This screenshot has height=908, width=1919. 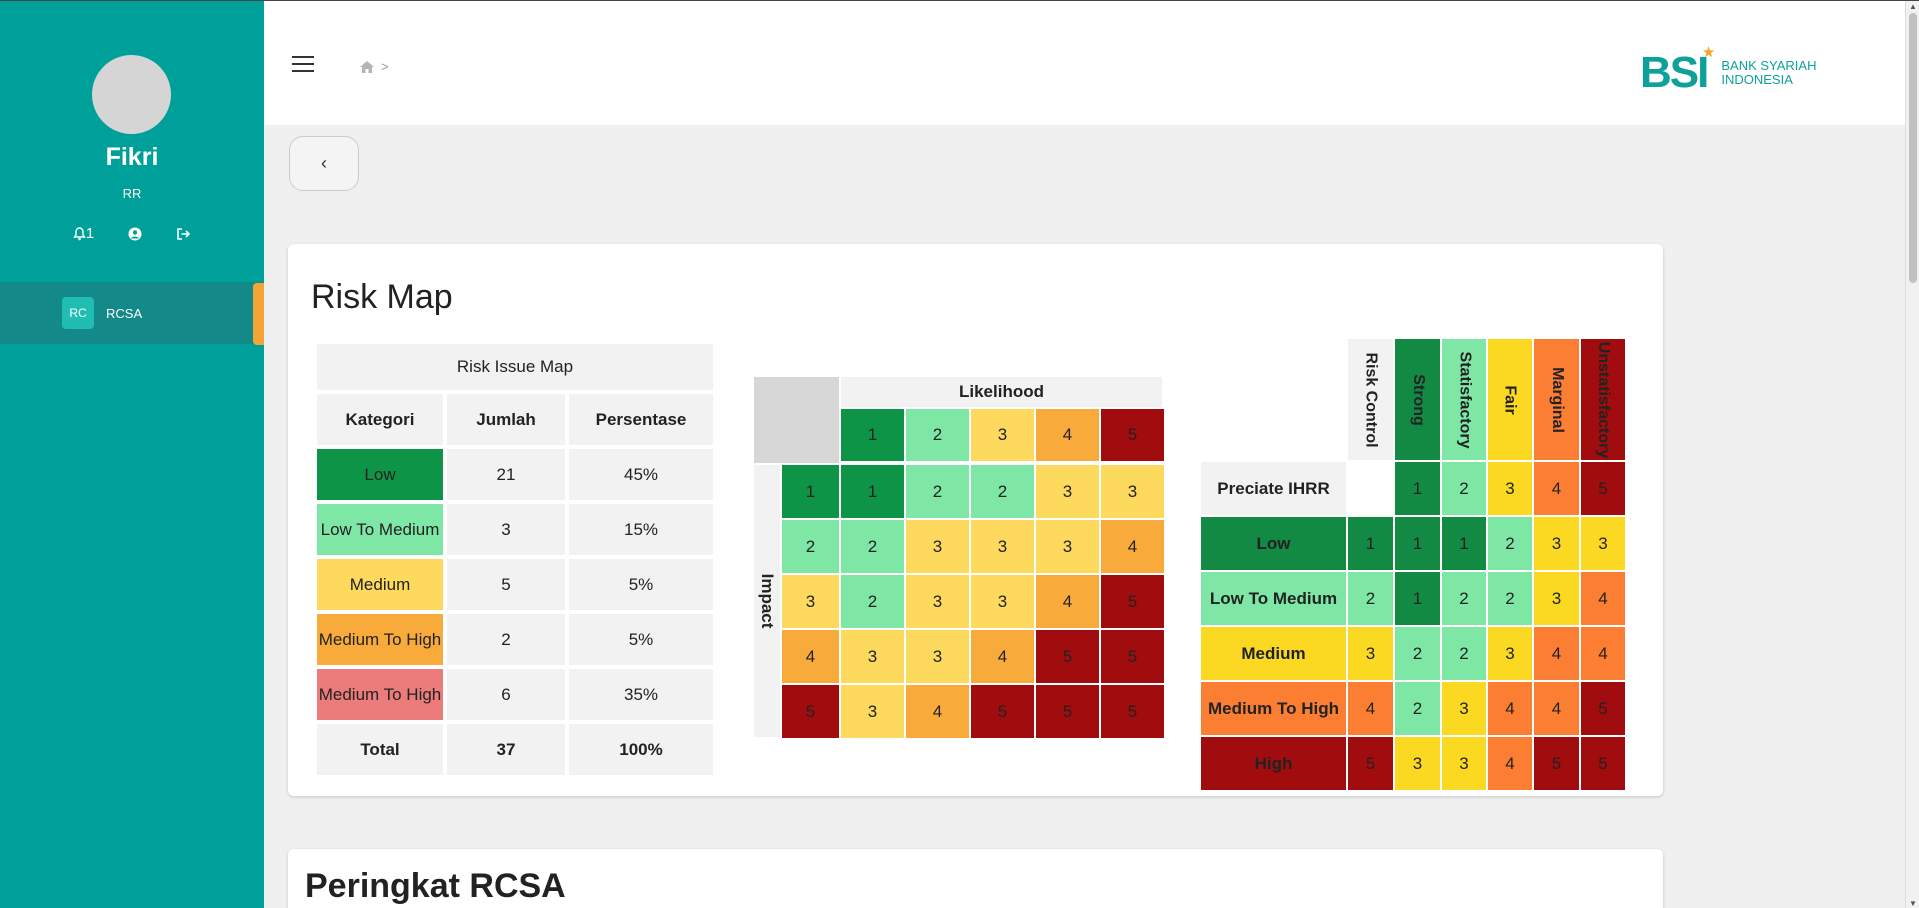 What do you see at coordinates (506, 474) in the screenshot?
I see `count-cell: 21` at bounding box center [506, 474].